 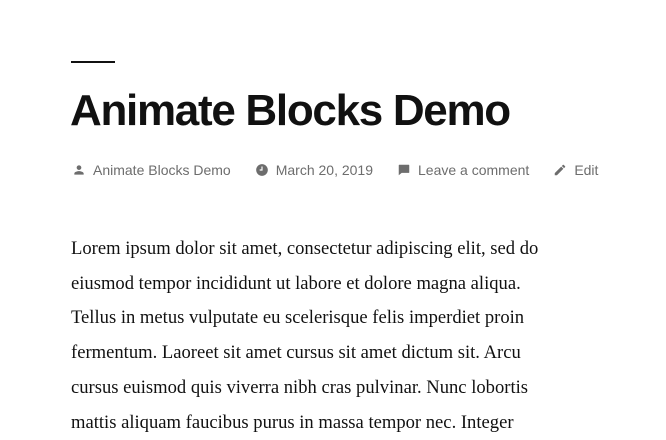 I want to click on author-name: Animate Blocks Demo, so click(x=162, y=170).